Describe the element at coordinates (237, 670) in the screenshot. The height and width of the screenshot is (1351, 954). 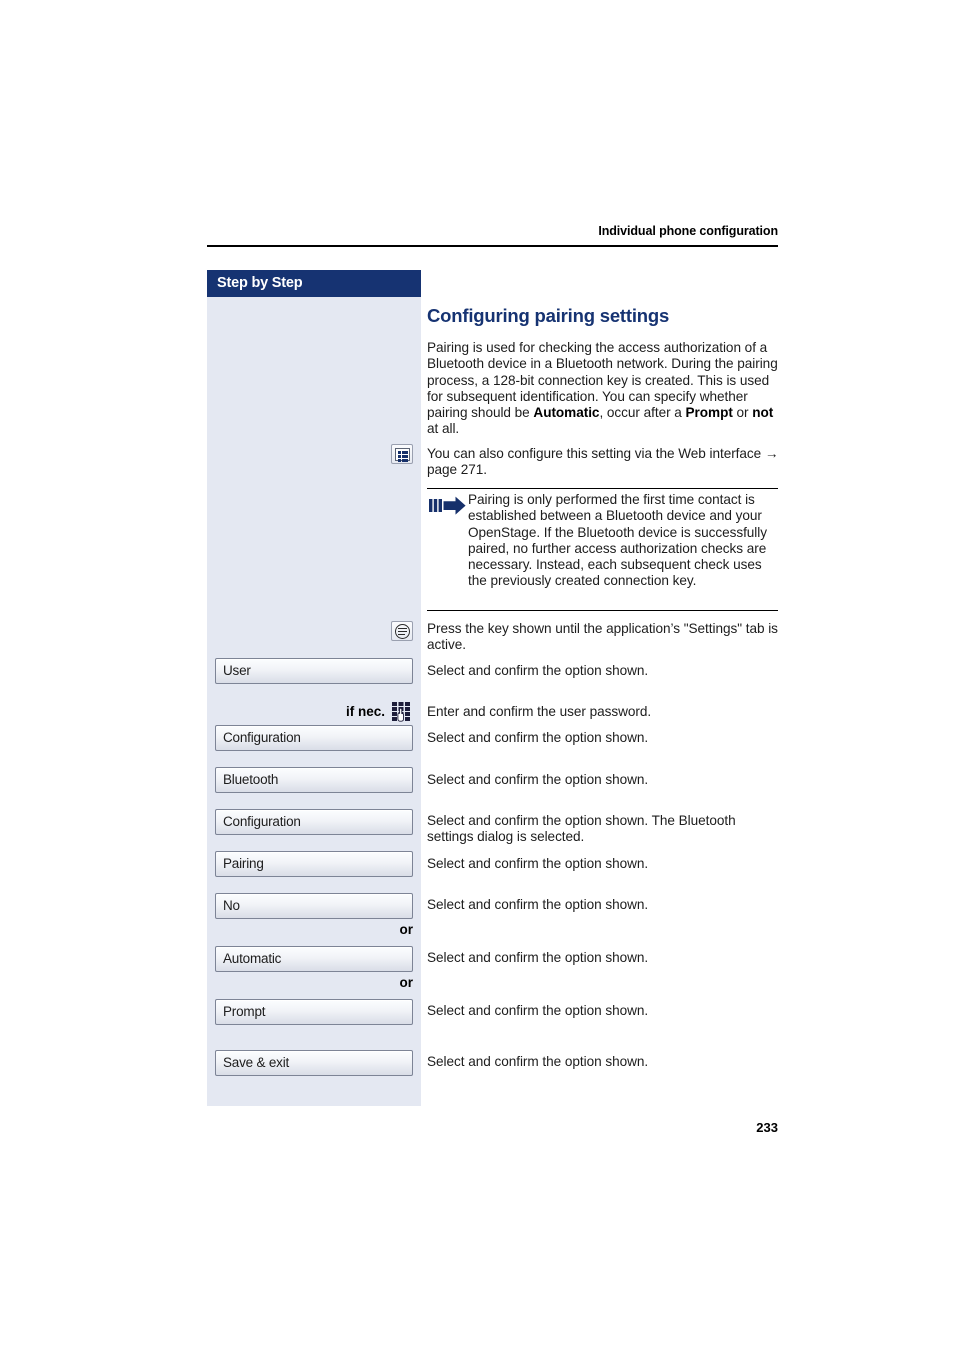
I see `softkey-user-label: User` at that location.